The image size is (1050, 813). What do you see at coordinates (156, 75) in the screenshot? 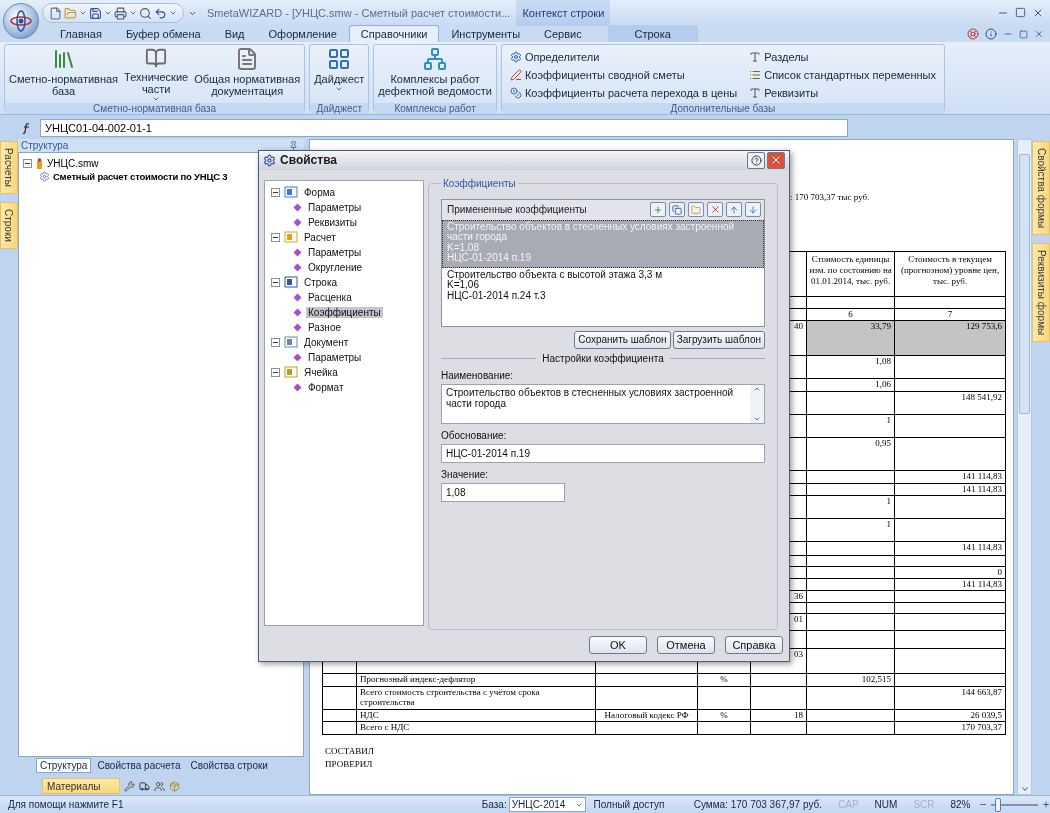
I see `ribbon-button: Технические части` at bounding box center [156, 75].